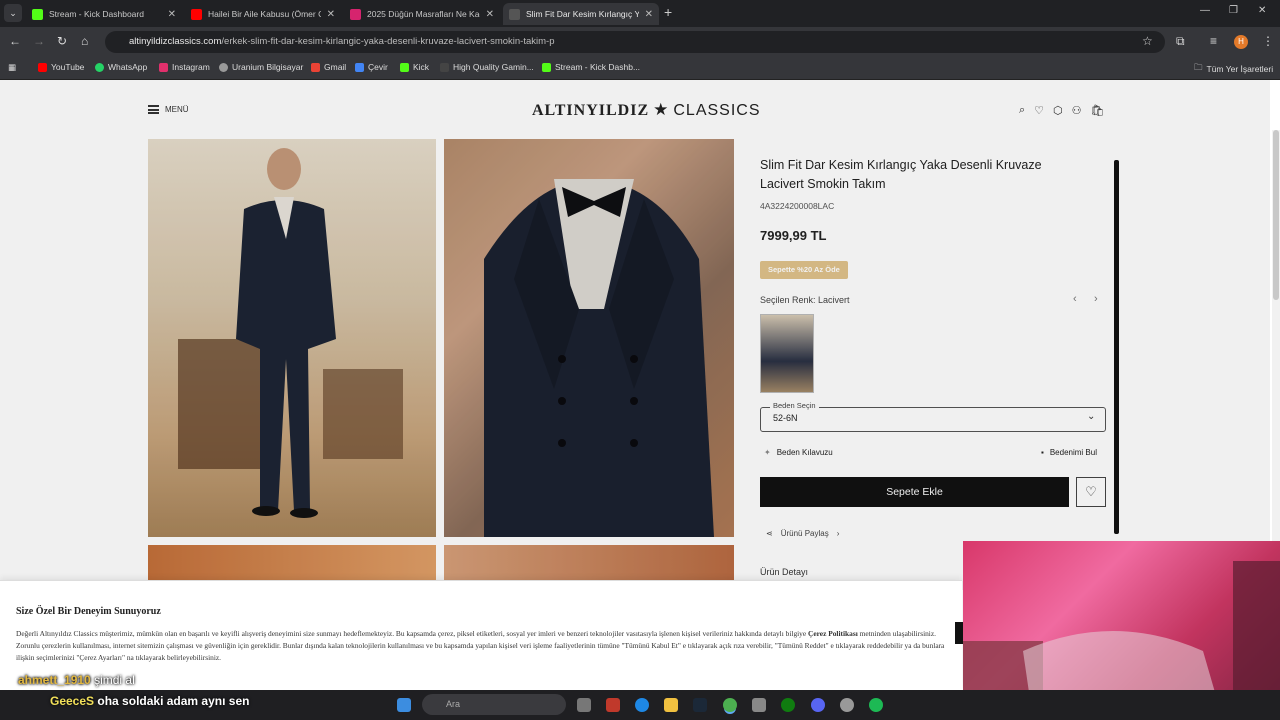 This screenshot has width=1280, height=720. Describe the element at coordinates (268, 67) in the screenshot. I see `bookmark-label: Uranium Bilgisayar` at that location.